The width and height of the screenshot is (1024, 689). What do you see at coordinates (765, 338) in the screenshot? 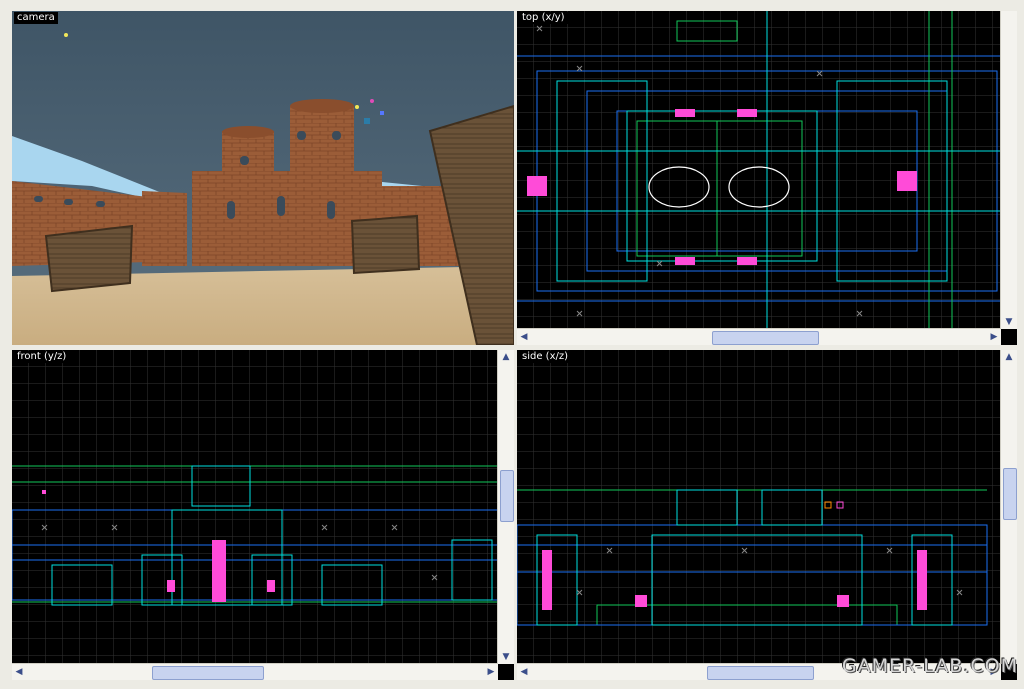
I see `top-viewport-hscroll-thumb` at bounding box center [765, 338].